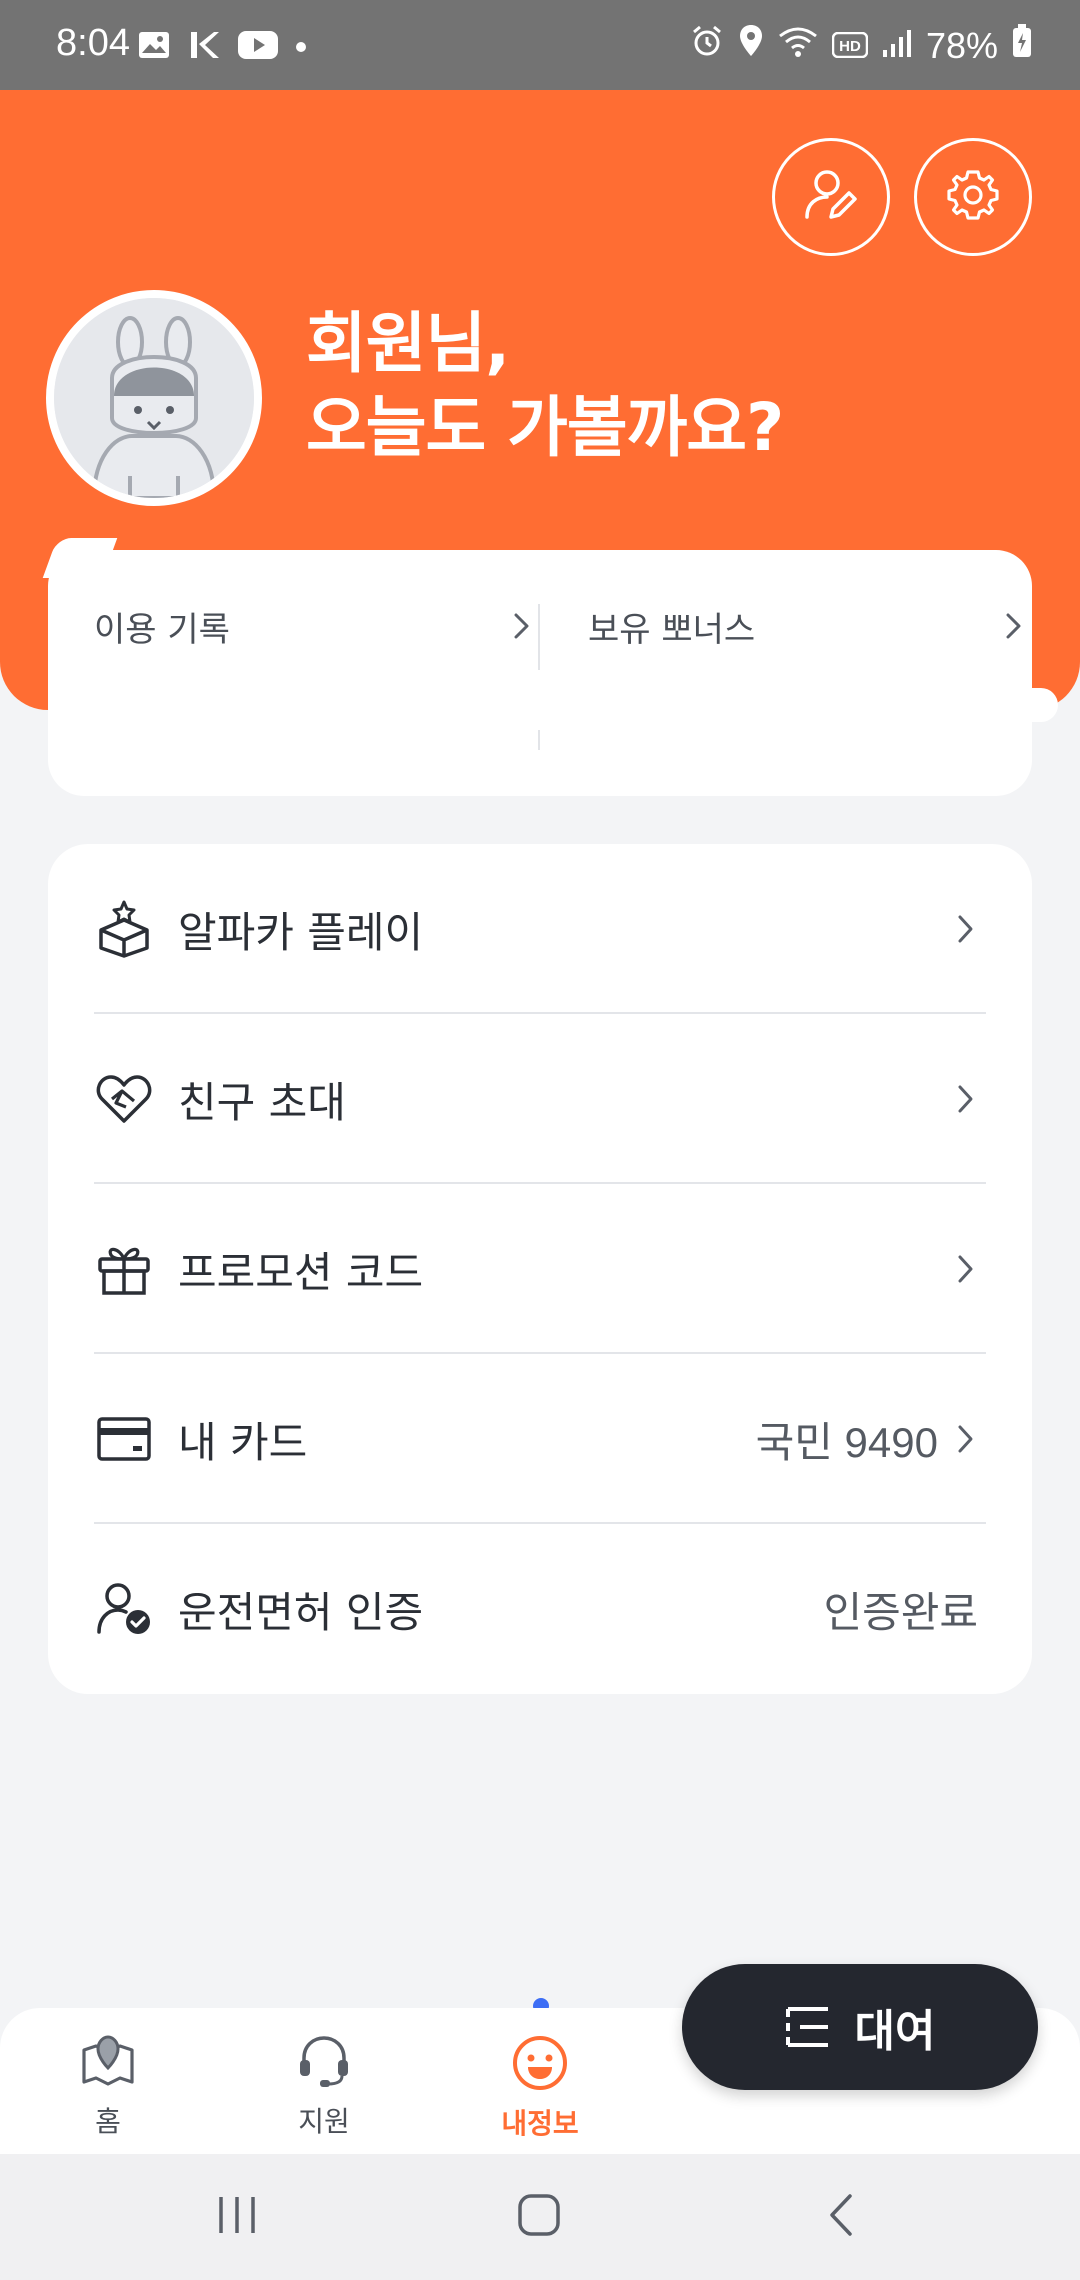  Describe the element at coordinates (540, 45) in the screenshot. I see `status-bar: 8:04 HD 78%` at that location.